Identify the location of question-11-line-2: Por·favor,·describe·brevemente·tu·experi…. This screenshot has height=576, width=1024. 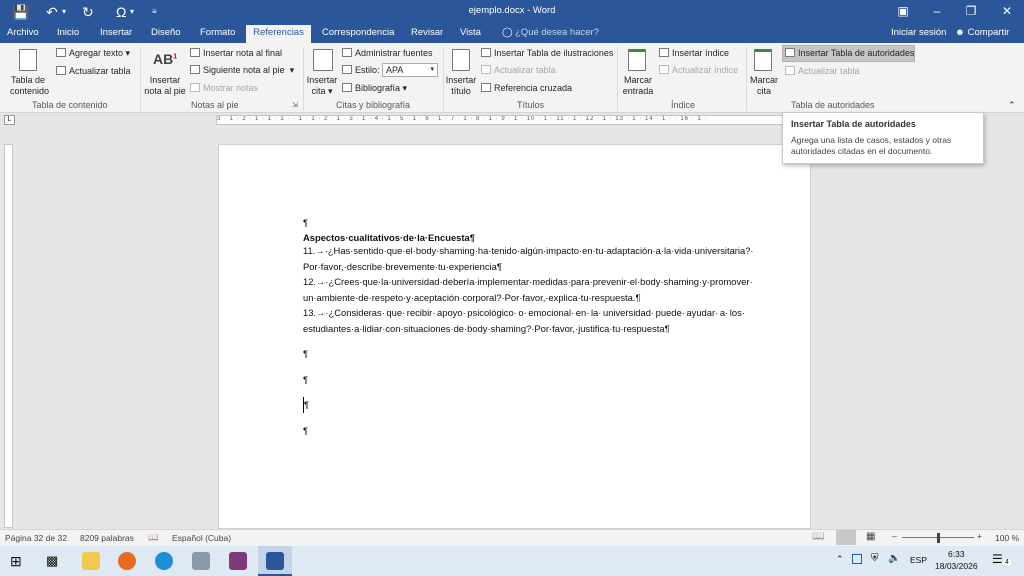
(402, 267).